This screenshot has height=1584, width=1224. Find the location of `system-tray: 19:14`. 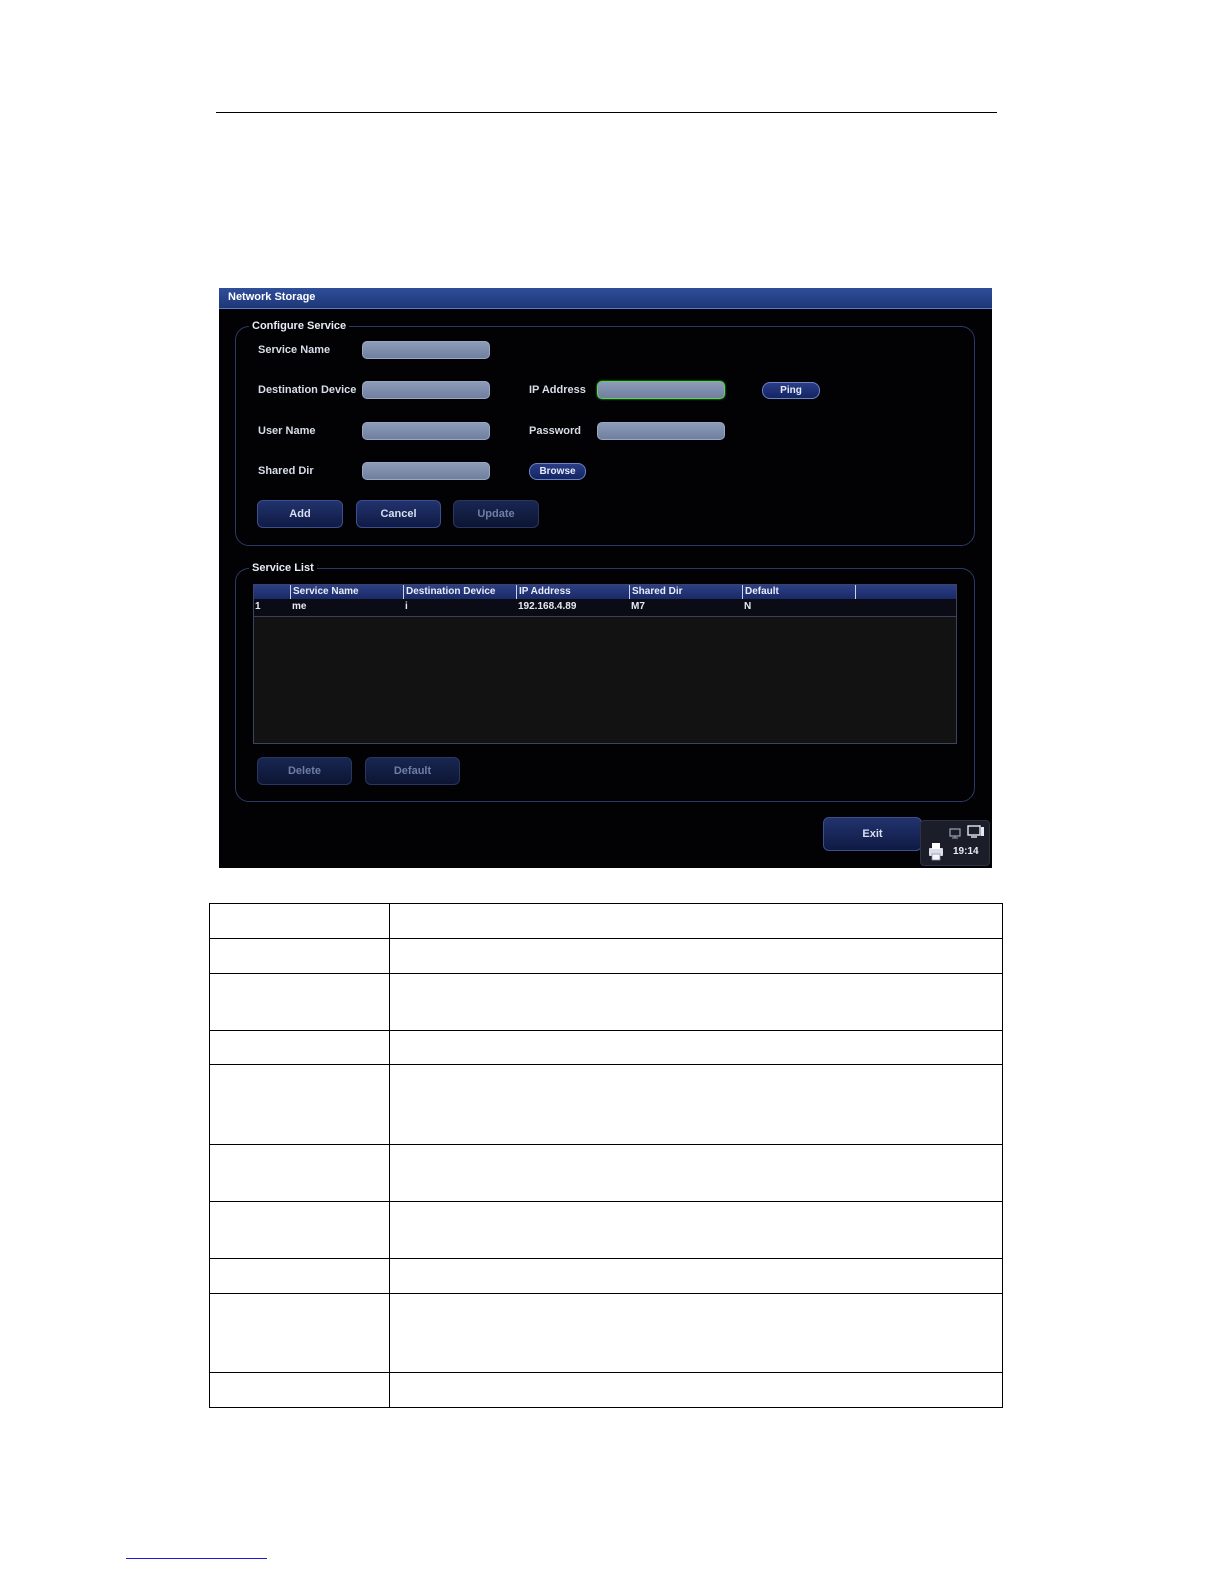

system-tray: 19:14 is located at coordinates (955, 843).